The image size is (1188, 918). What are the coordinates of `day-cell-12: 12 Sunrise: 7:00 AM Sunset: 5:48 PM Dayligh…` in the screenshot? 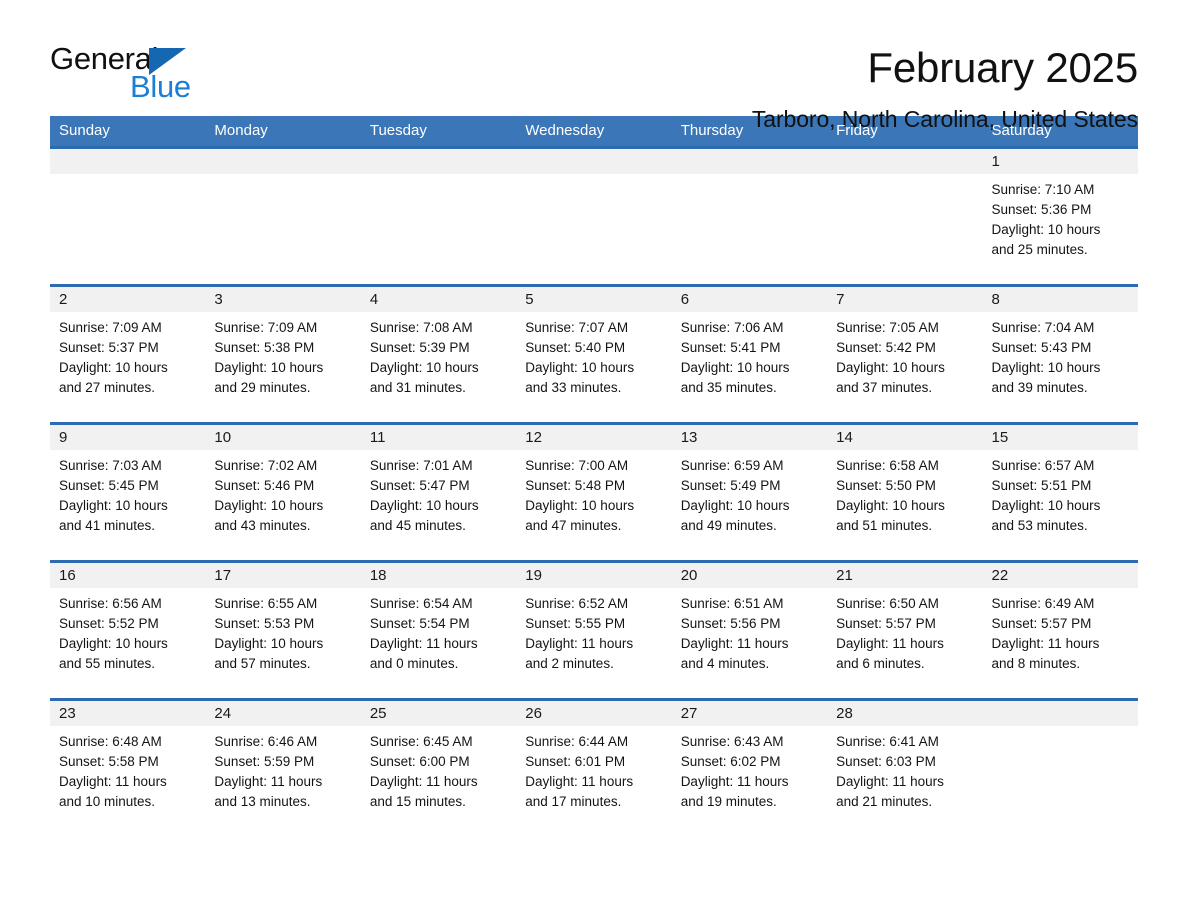 It's located at (594, 492).